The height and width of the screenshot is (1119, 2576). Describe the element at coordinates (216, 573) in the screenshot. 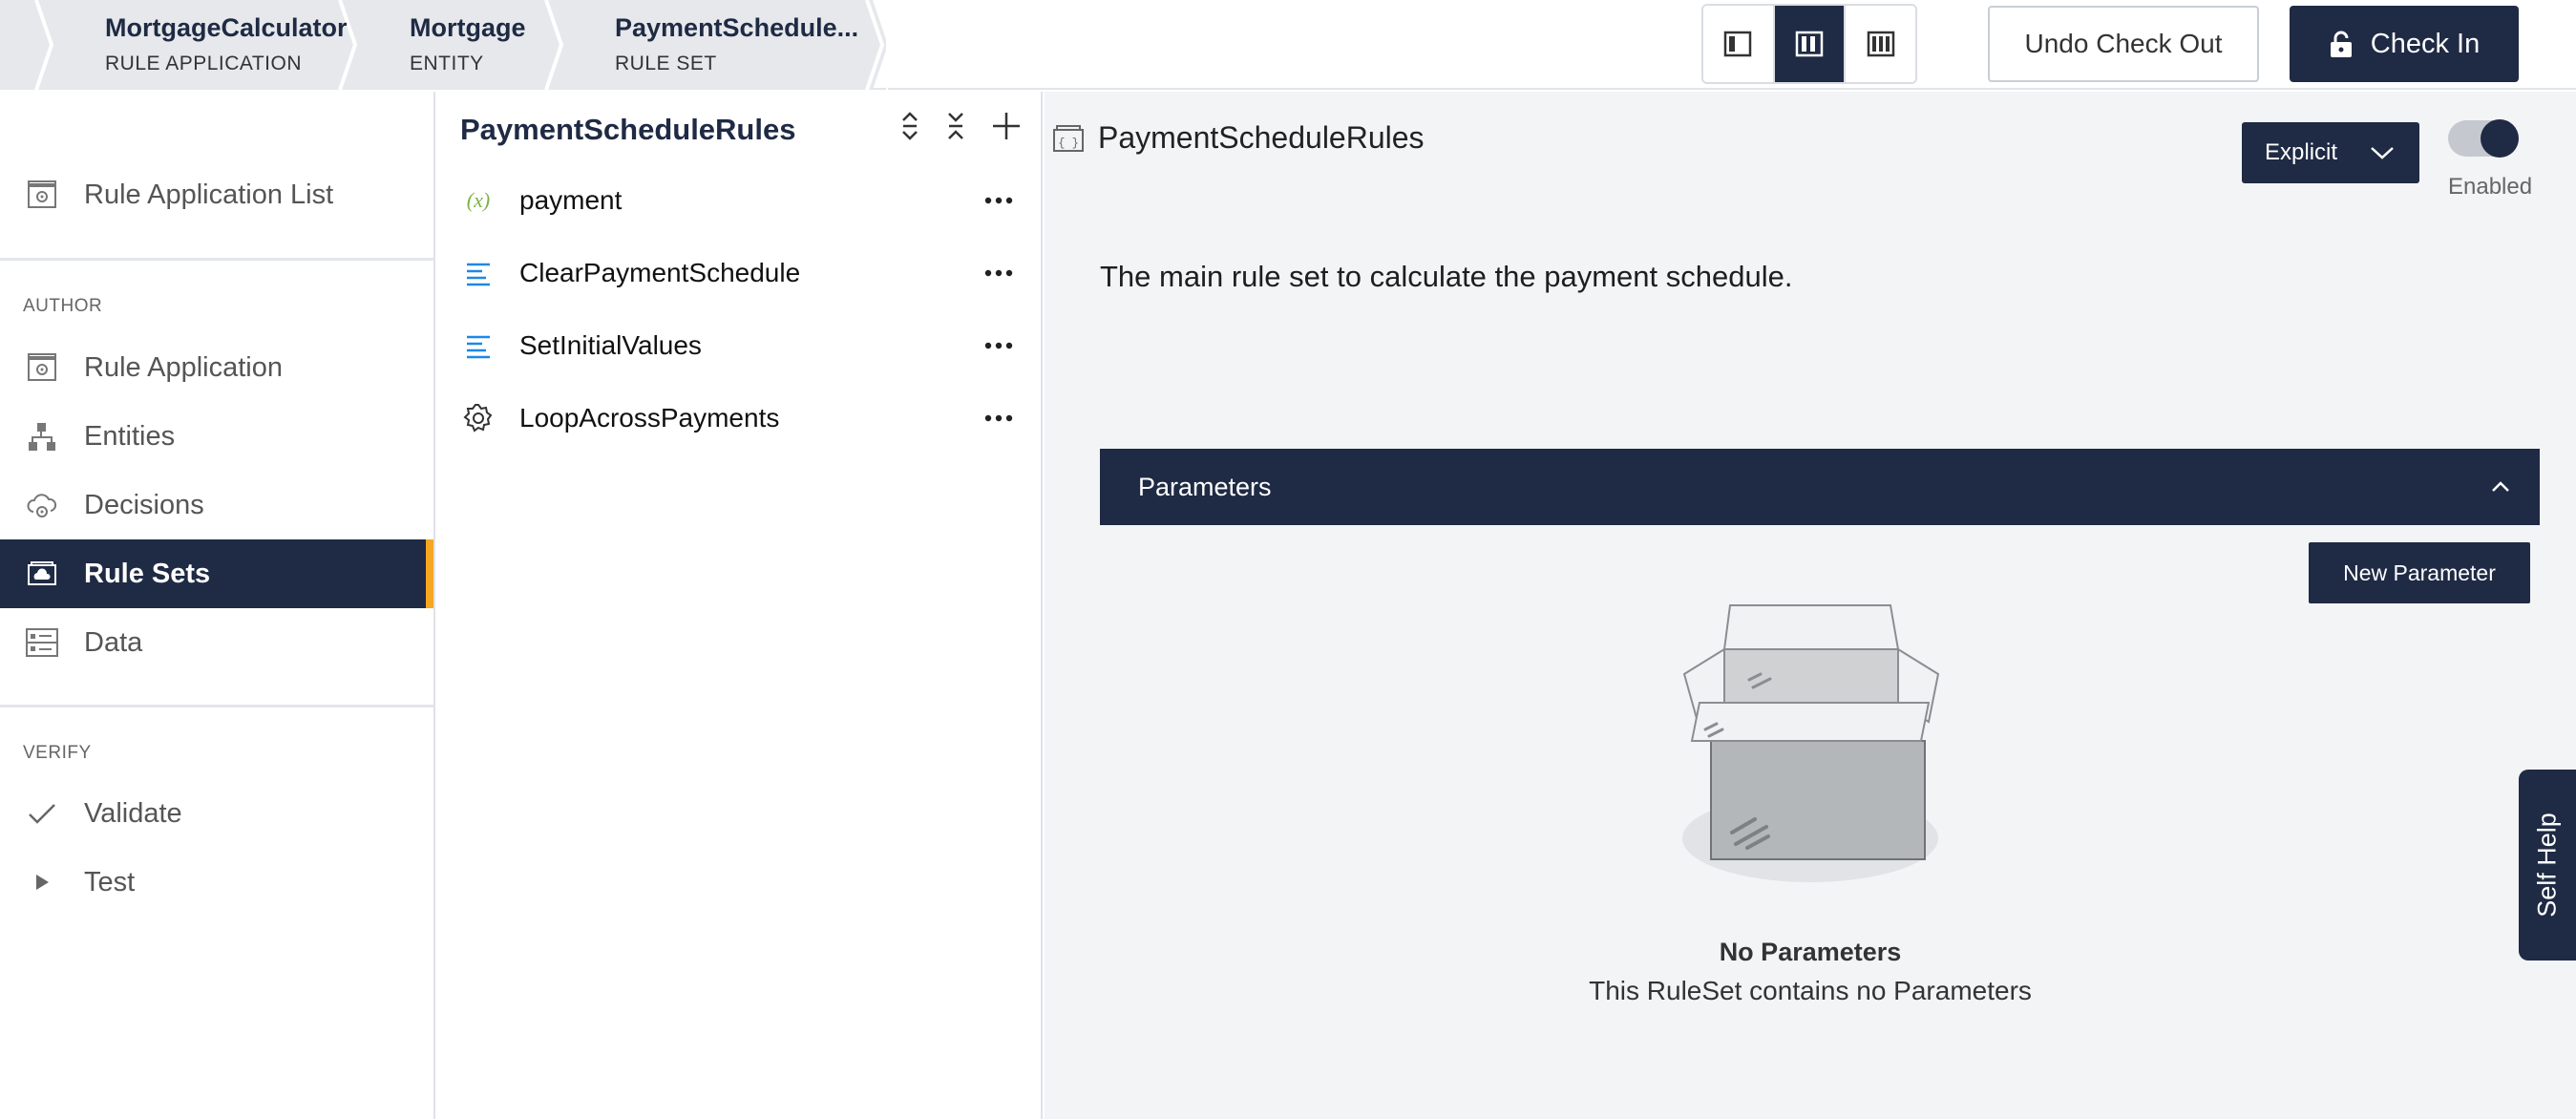

I see `nav-rule-sets: Rule Sets` at that location.